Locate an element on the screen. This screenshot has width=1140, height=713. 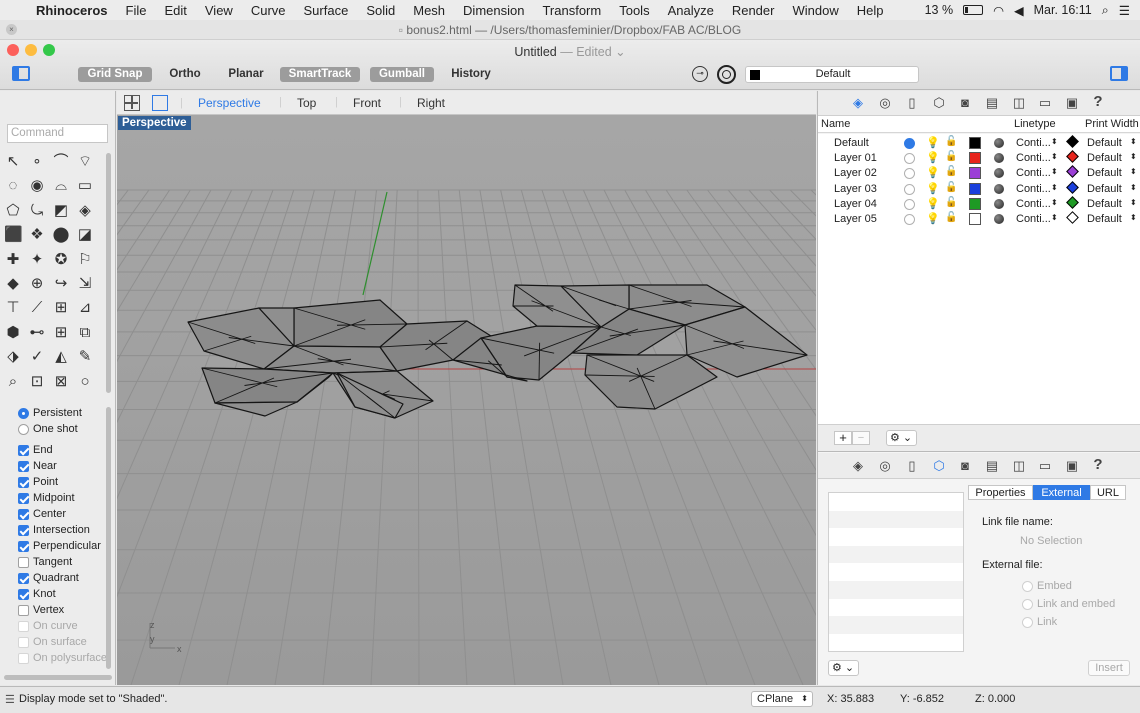
tool-solid-icon: ◆ is located at coordinates (13, 284).